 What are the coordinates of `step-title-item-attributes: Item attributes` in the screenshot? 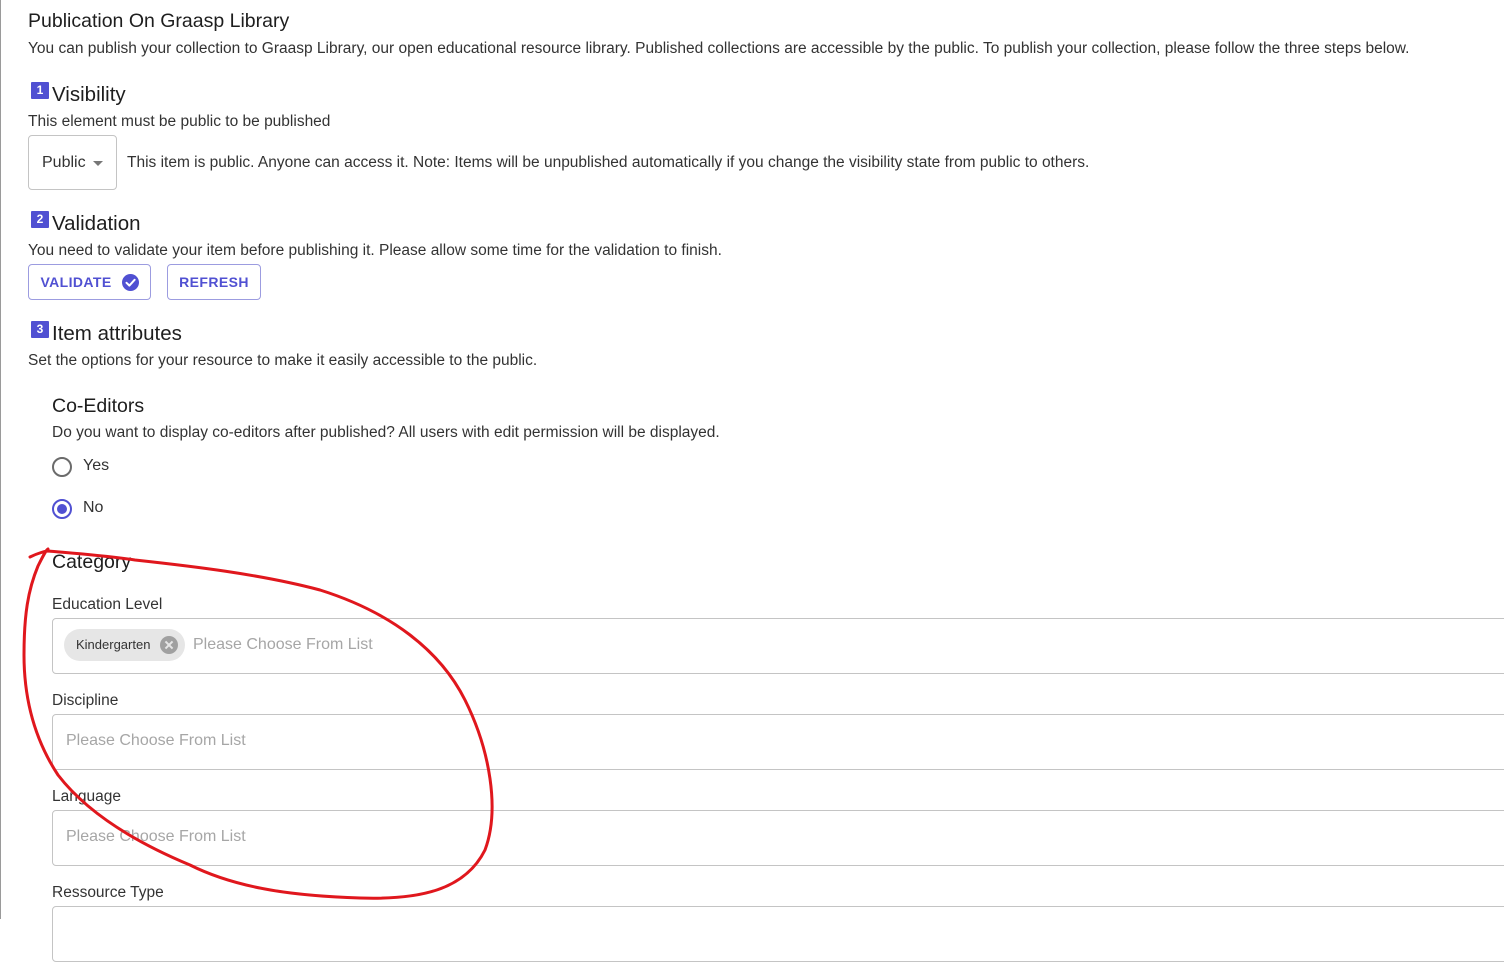 It's located at (117, 333).